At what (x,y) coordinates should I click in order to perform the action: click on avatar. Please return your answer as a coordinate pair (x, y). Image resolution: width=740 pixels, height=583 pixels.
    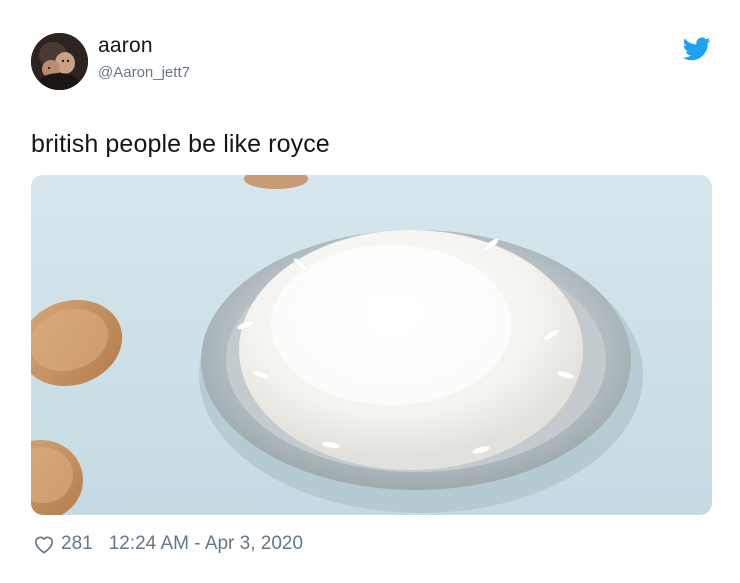
    Looking at the image, I should click on (59, 61).